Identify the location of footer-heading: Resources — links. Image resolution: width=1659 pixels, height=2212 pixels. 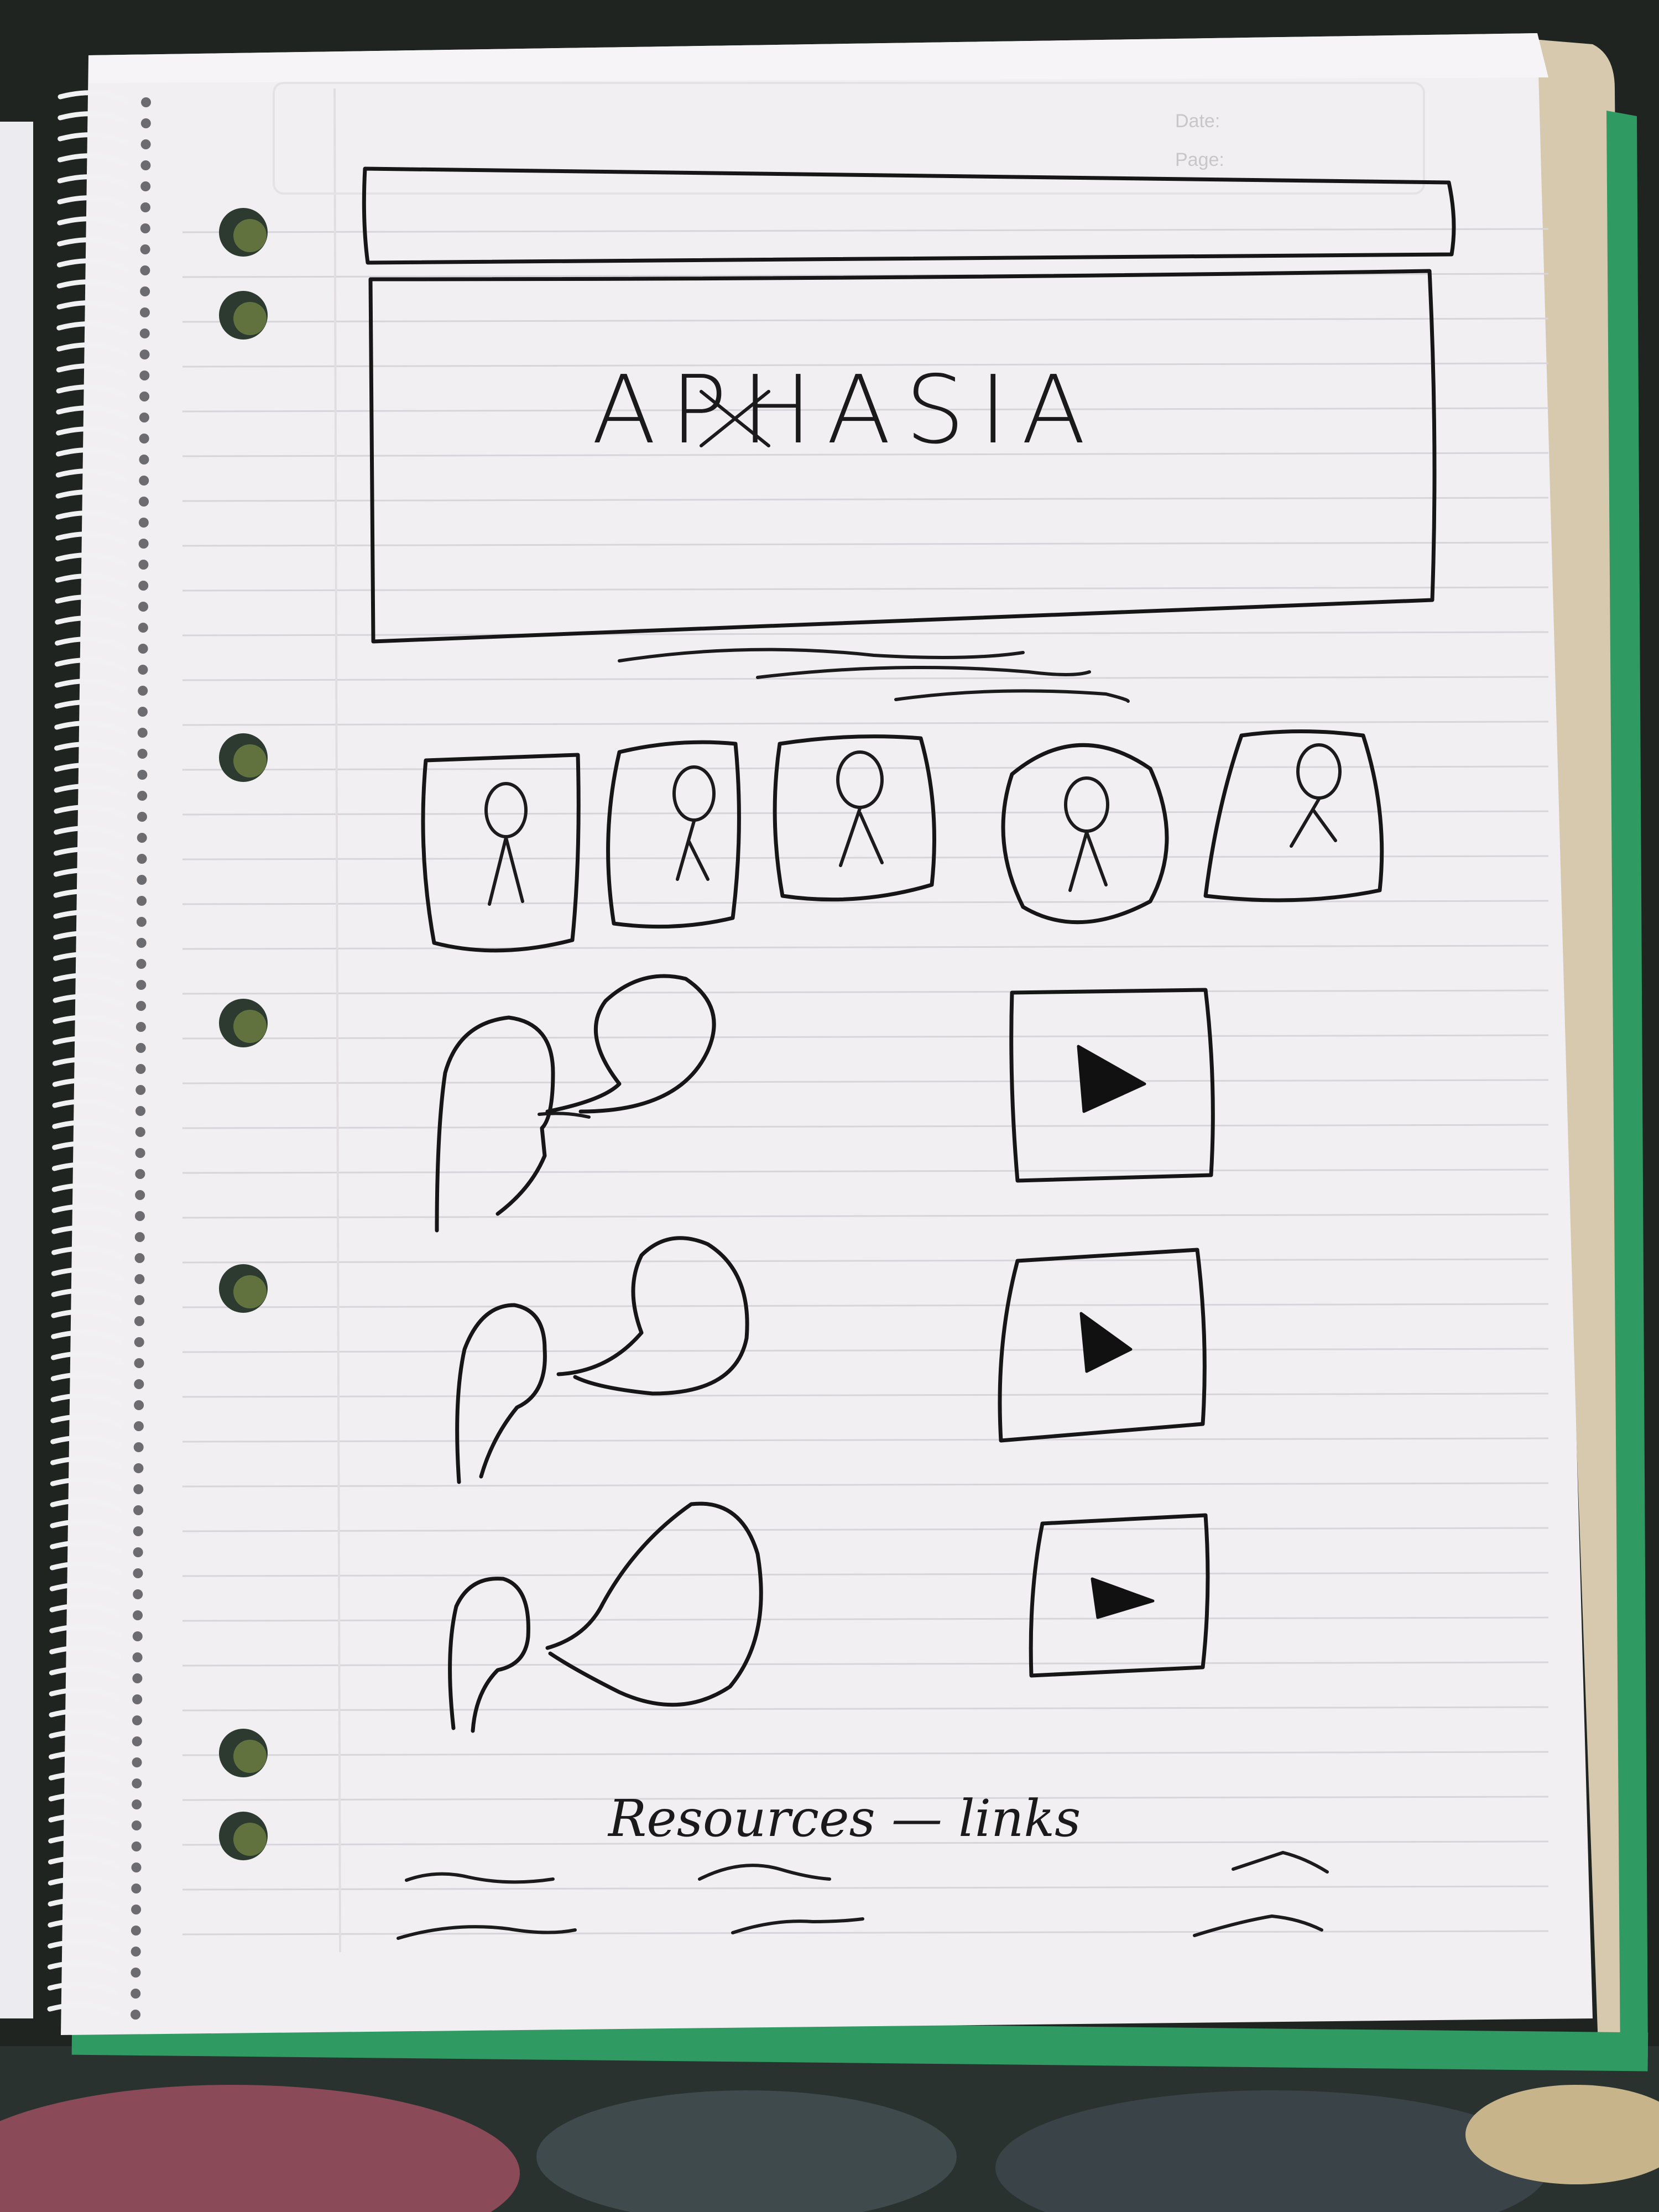
(844, 1819).